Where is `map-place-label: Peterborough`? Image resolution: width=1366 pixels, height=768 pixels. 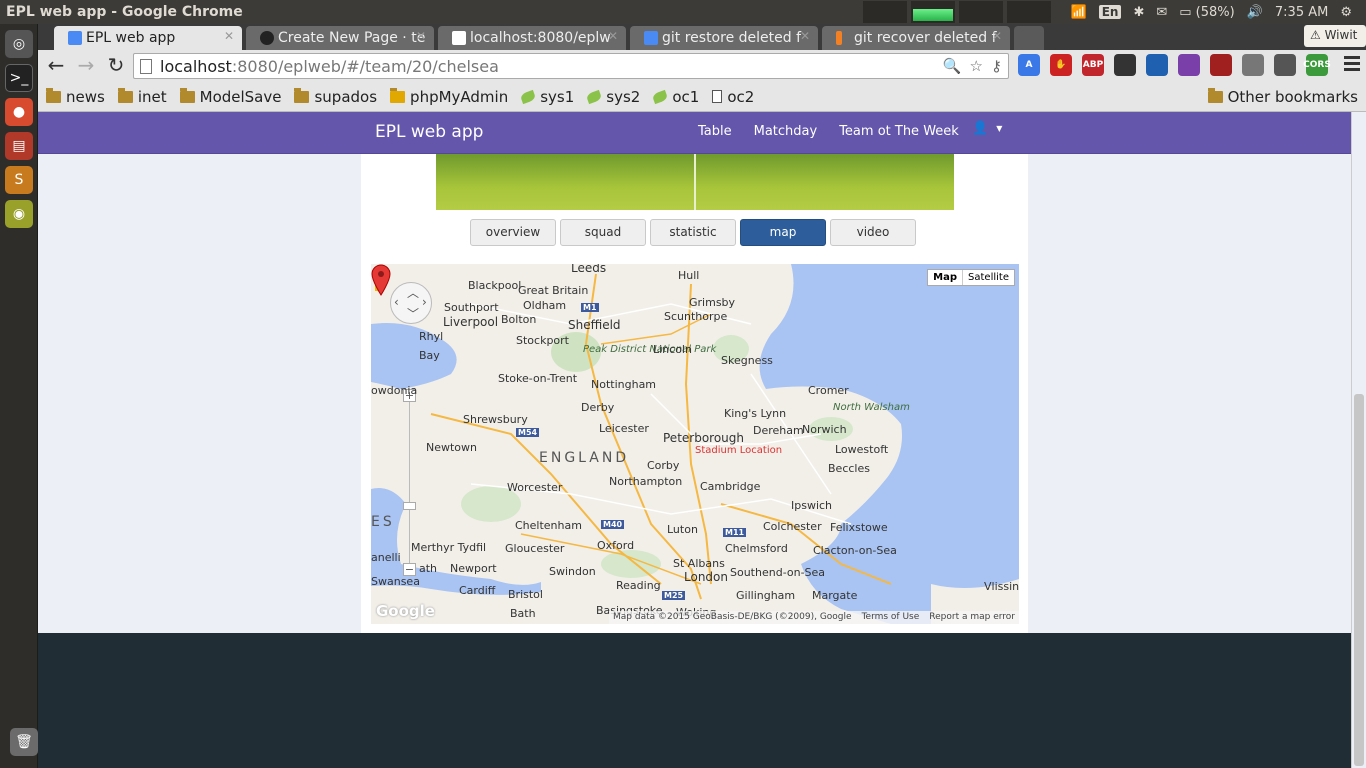
map-place-label: Peterborough is located at coordinates (704, 438).